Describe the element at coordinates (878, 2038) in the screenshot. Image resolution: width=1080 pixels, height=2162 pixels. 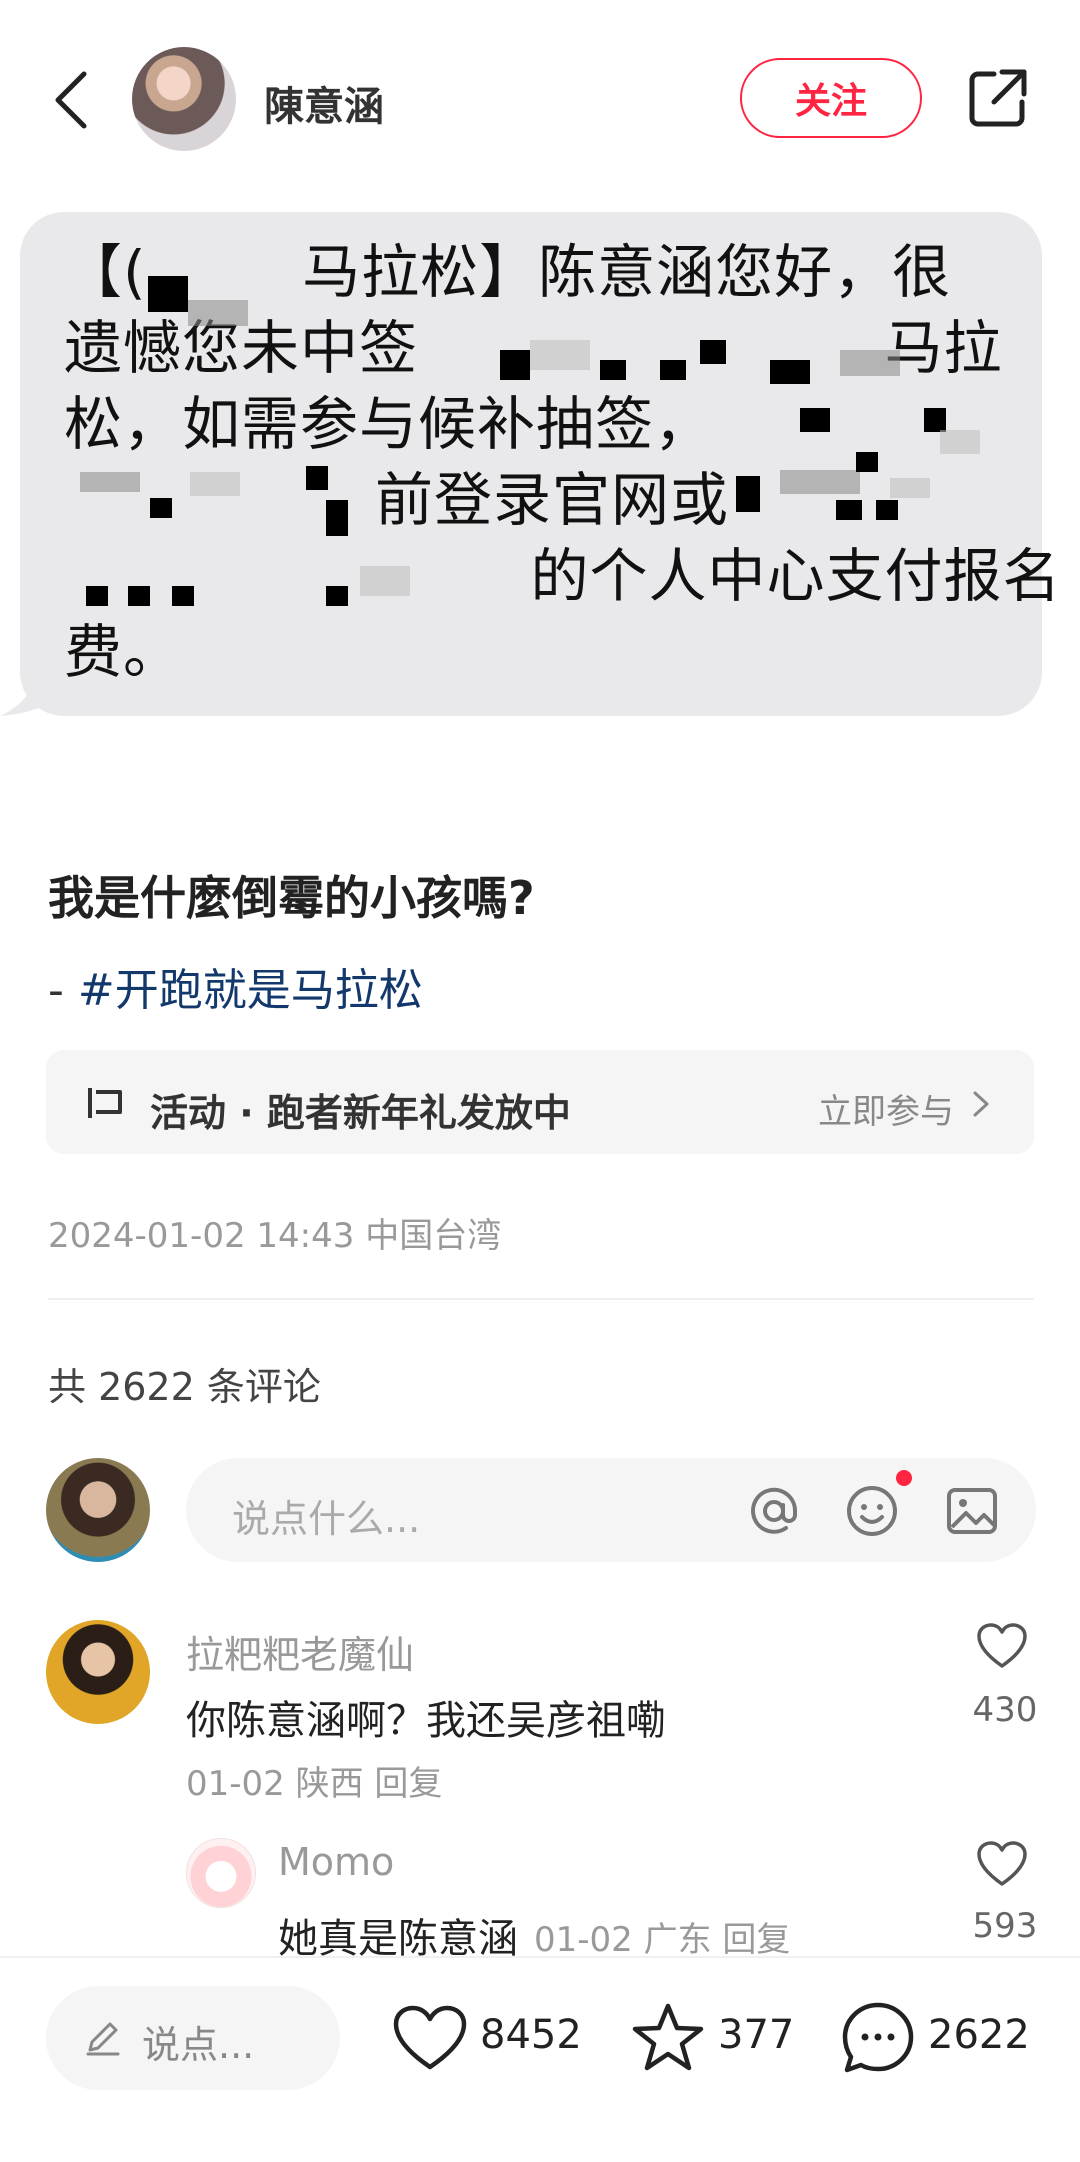
I see `comment-bubble-icon` at that location.